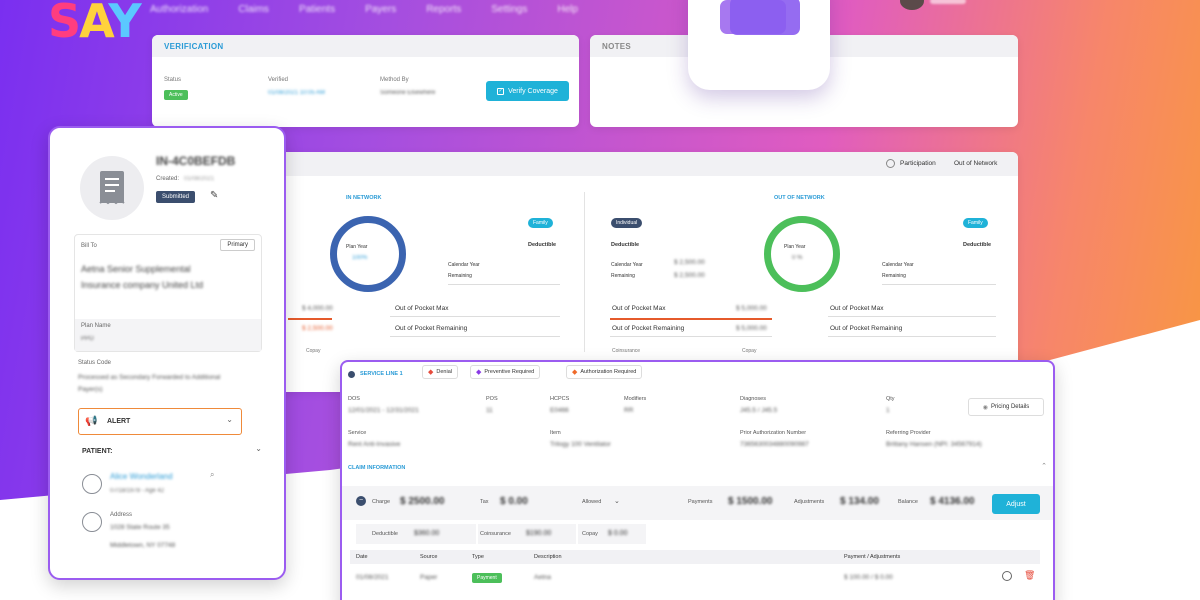 The height and width of the screenshot is (600, 1200). What do you see at coordinates (253, 9) in the screenshot?
I see `nav-item: Claims` at bounding box center [253, 9].